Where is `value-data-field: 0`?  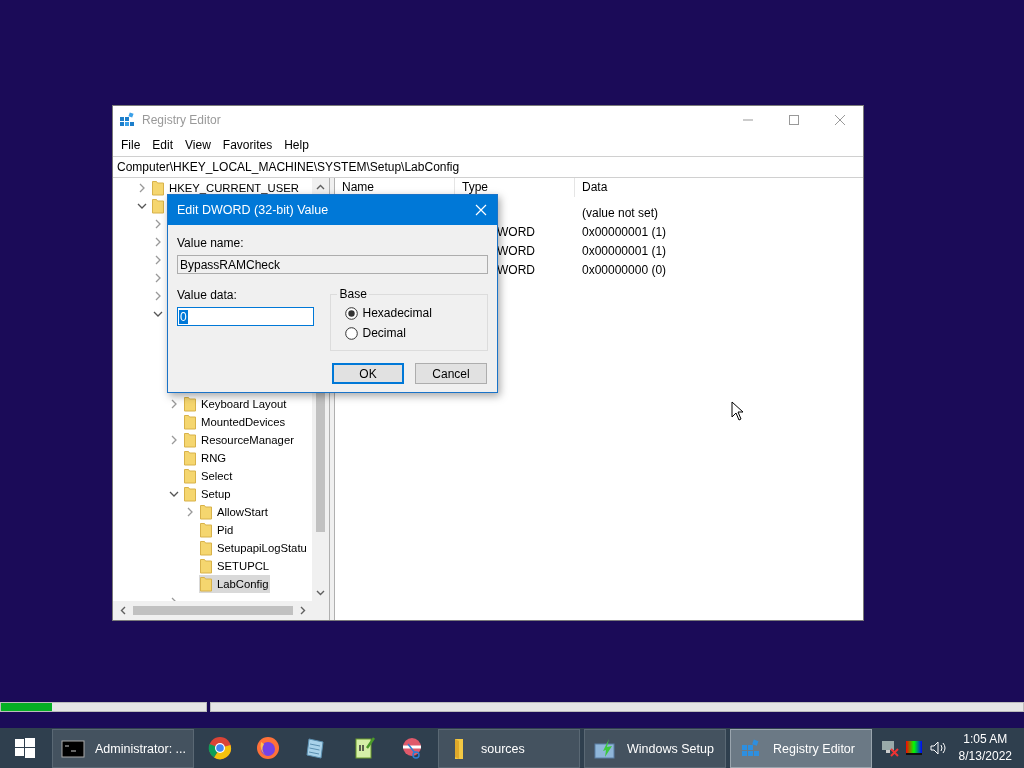 value-data-field: 0 is located at coordinates (245, 316).